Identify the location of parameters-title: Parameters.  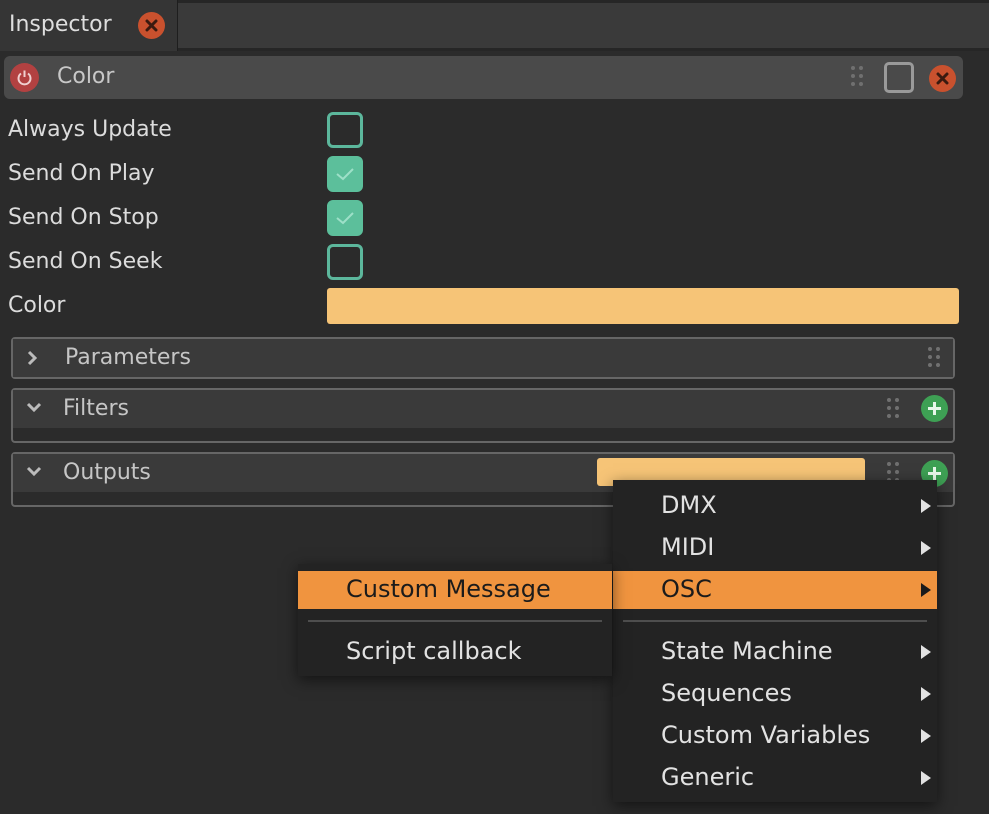
(128, 357).